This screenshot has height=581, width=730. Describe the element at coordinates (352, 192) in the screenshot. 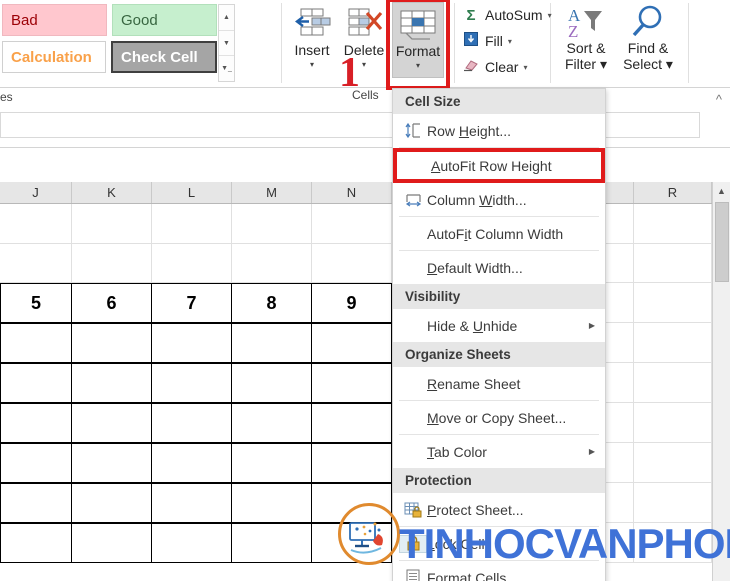

I see `column-header-n: N` at that location.